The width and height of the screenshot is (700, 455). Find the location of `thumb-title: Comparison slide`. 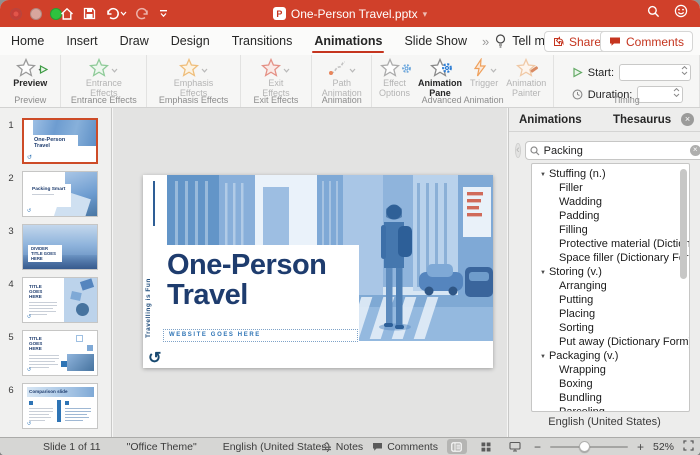

thumb-title: Comparison slide is located at coordinates (48, 391).